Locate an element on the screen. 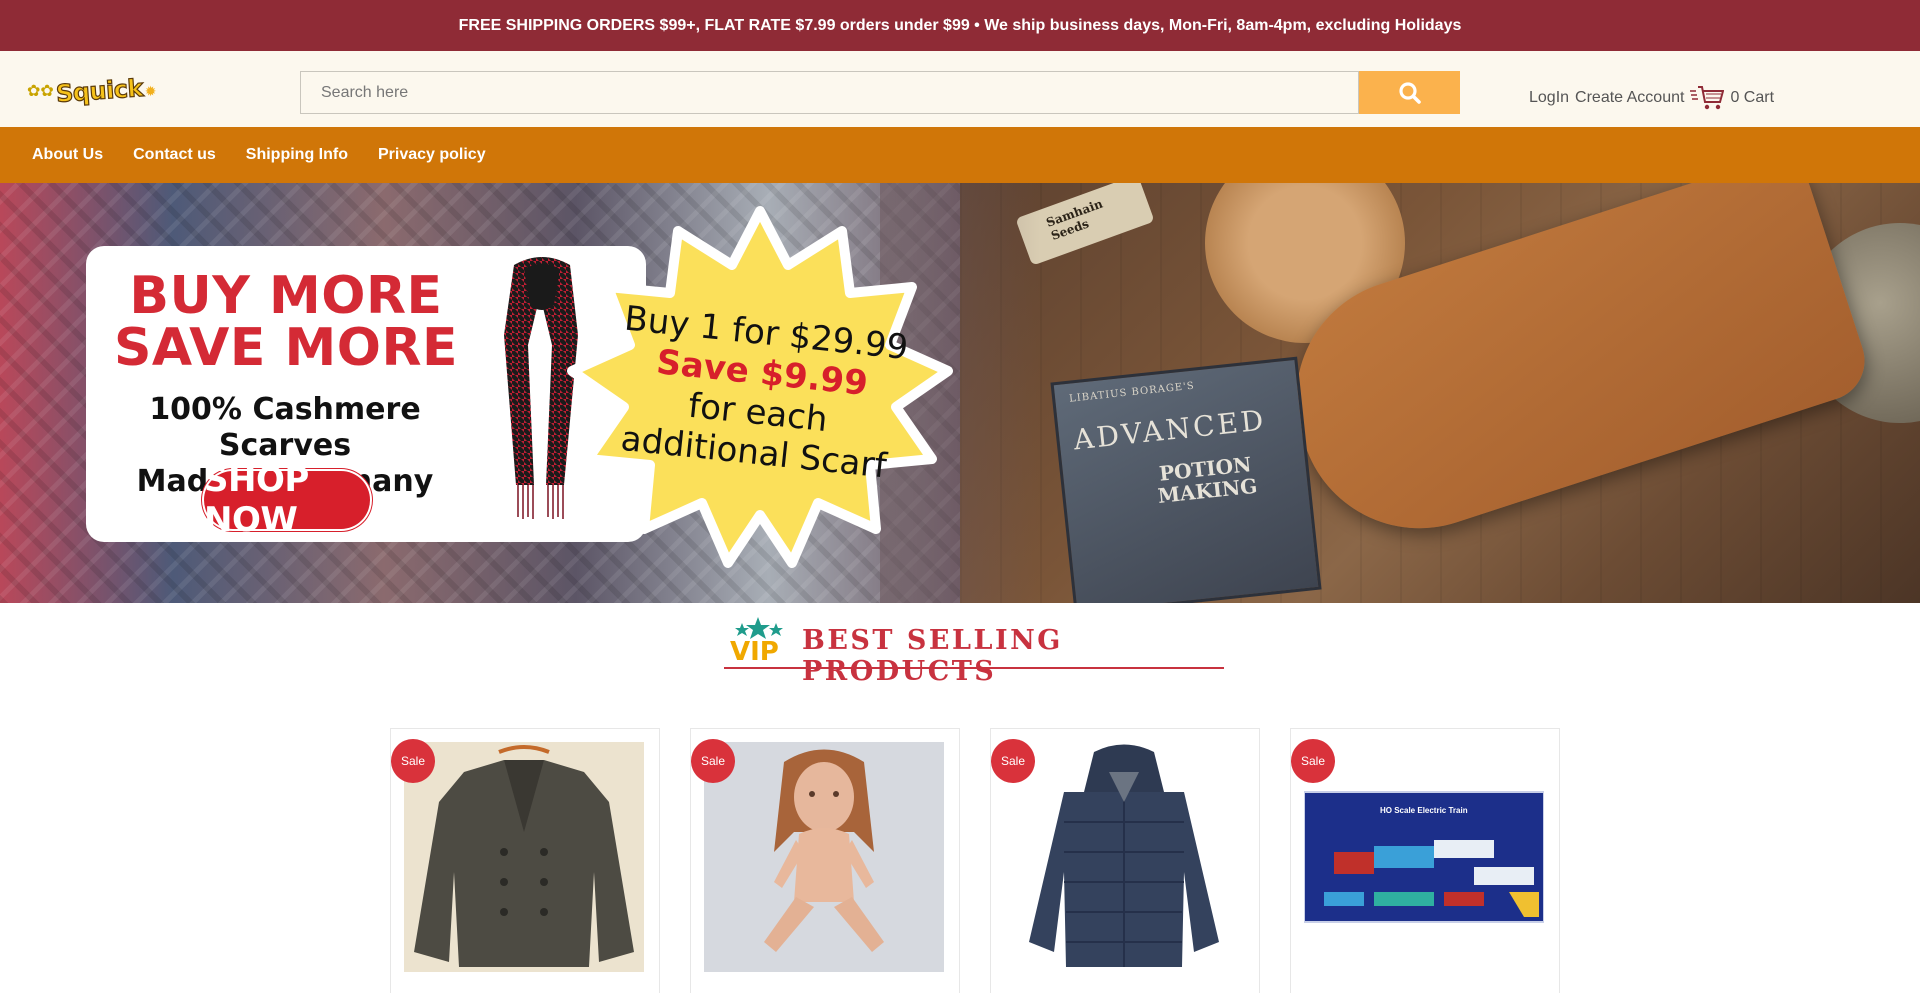 This screenshot has width=1920, height=993. train-box-text: HO Scale Electric Train is located at coordinates (1424, 810).